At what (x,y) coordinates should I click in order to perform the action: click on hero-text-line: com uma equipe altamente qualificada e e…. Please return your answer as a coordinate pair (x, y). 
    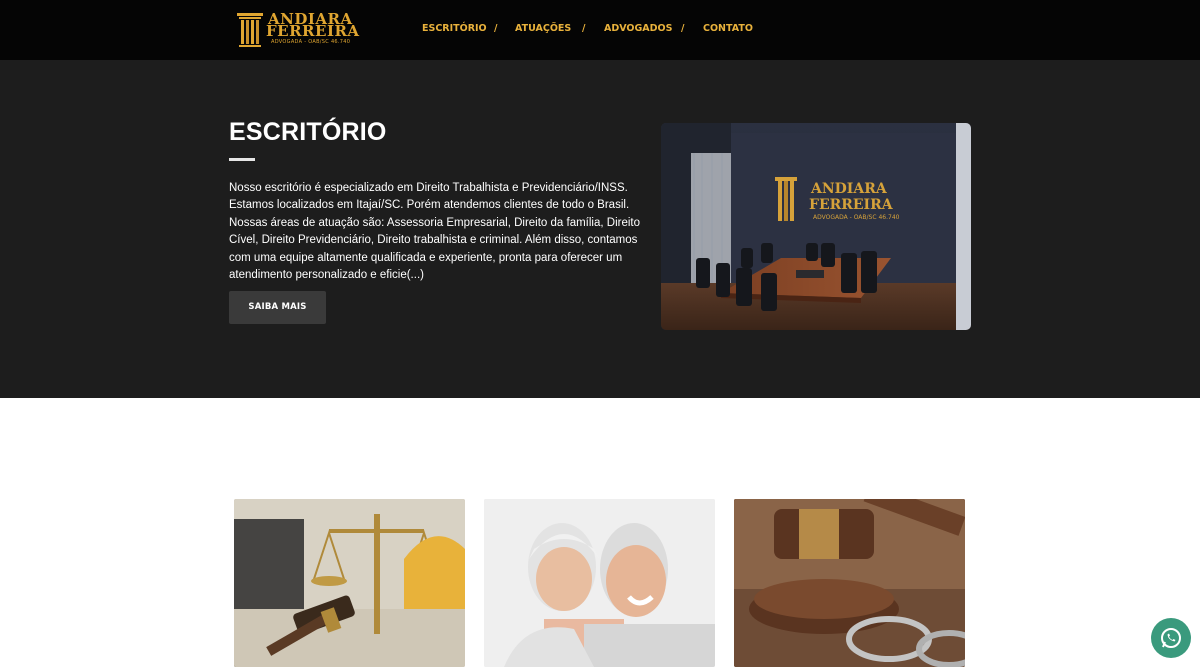
    Looking at the image, I should click on (426, 257).